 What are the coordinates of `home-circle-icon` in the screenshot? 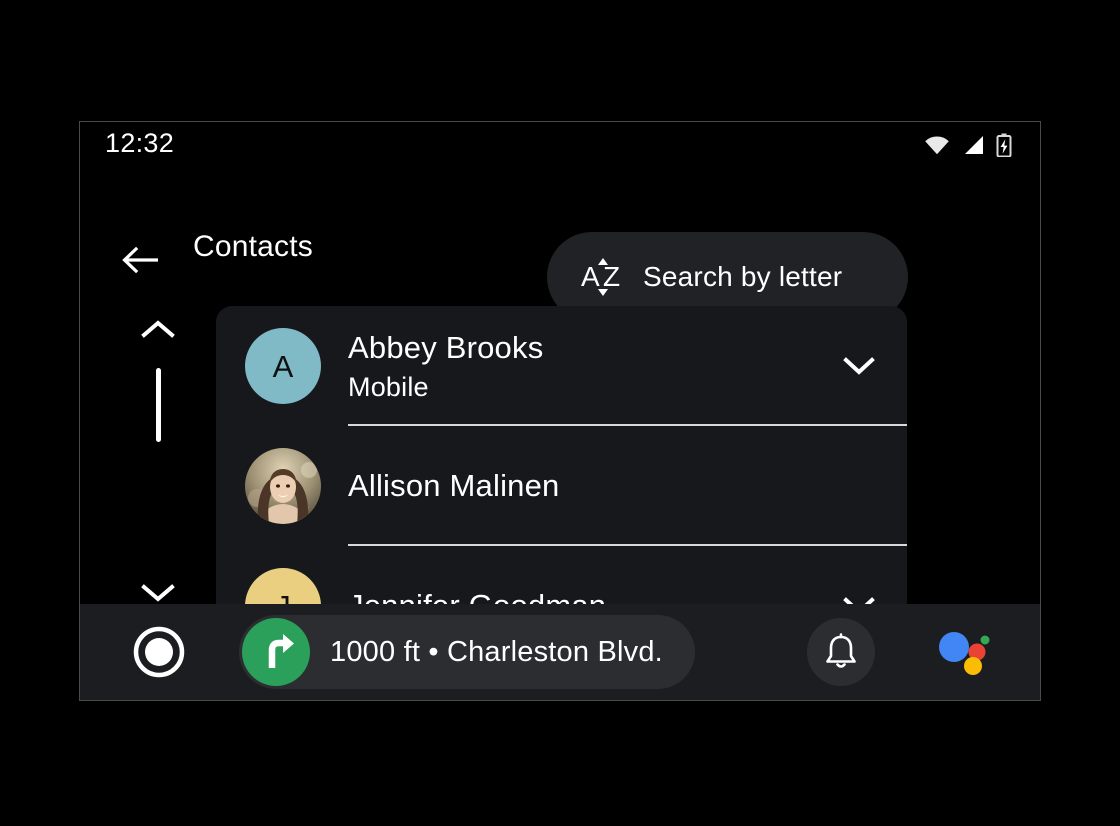 It's located at (159, 652).